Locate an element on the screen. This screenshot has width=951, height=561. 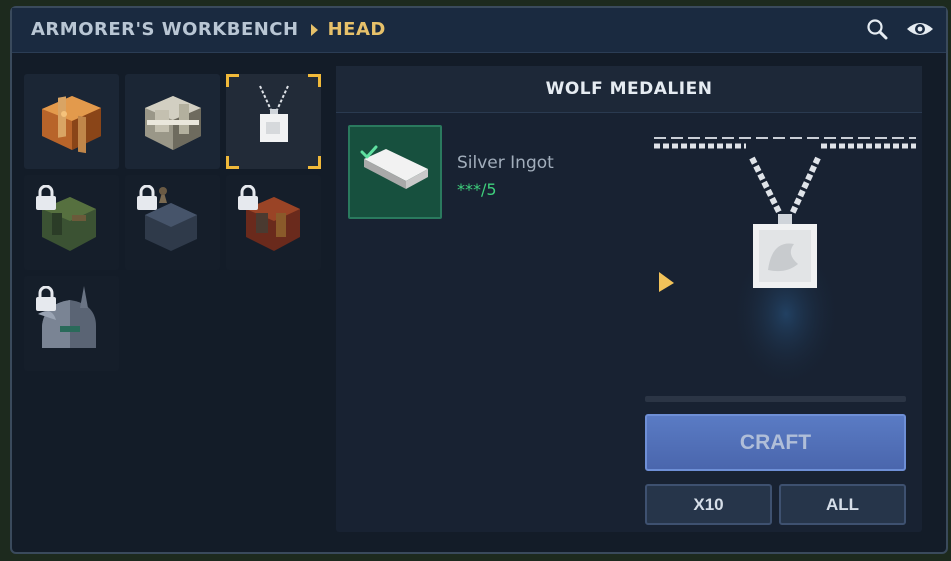
craft-progress-bar is located at coordinates (775, 399).